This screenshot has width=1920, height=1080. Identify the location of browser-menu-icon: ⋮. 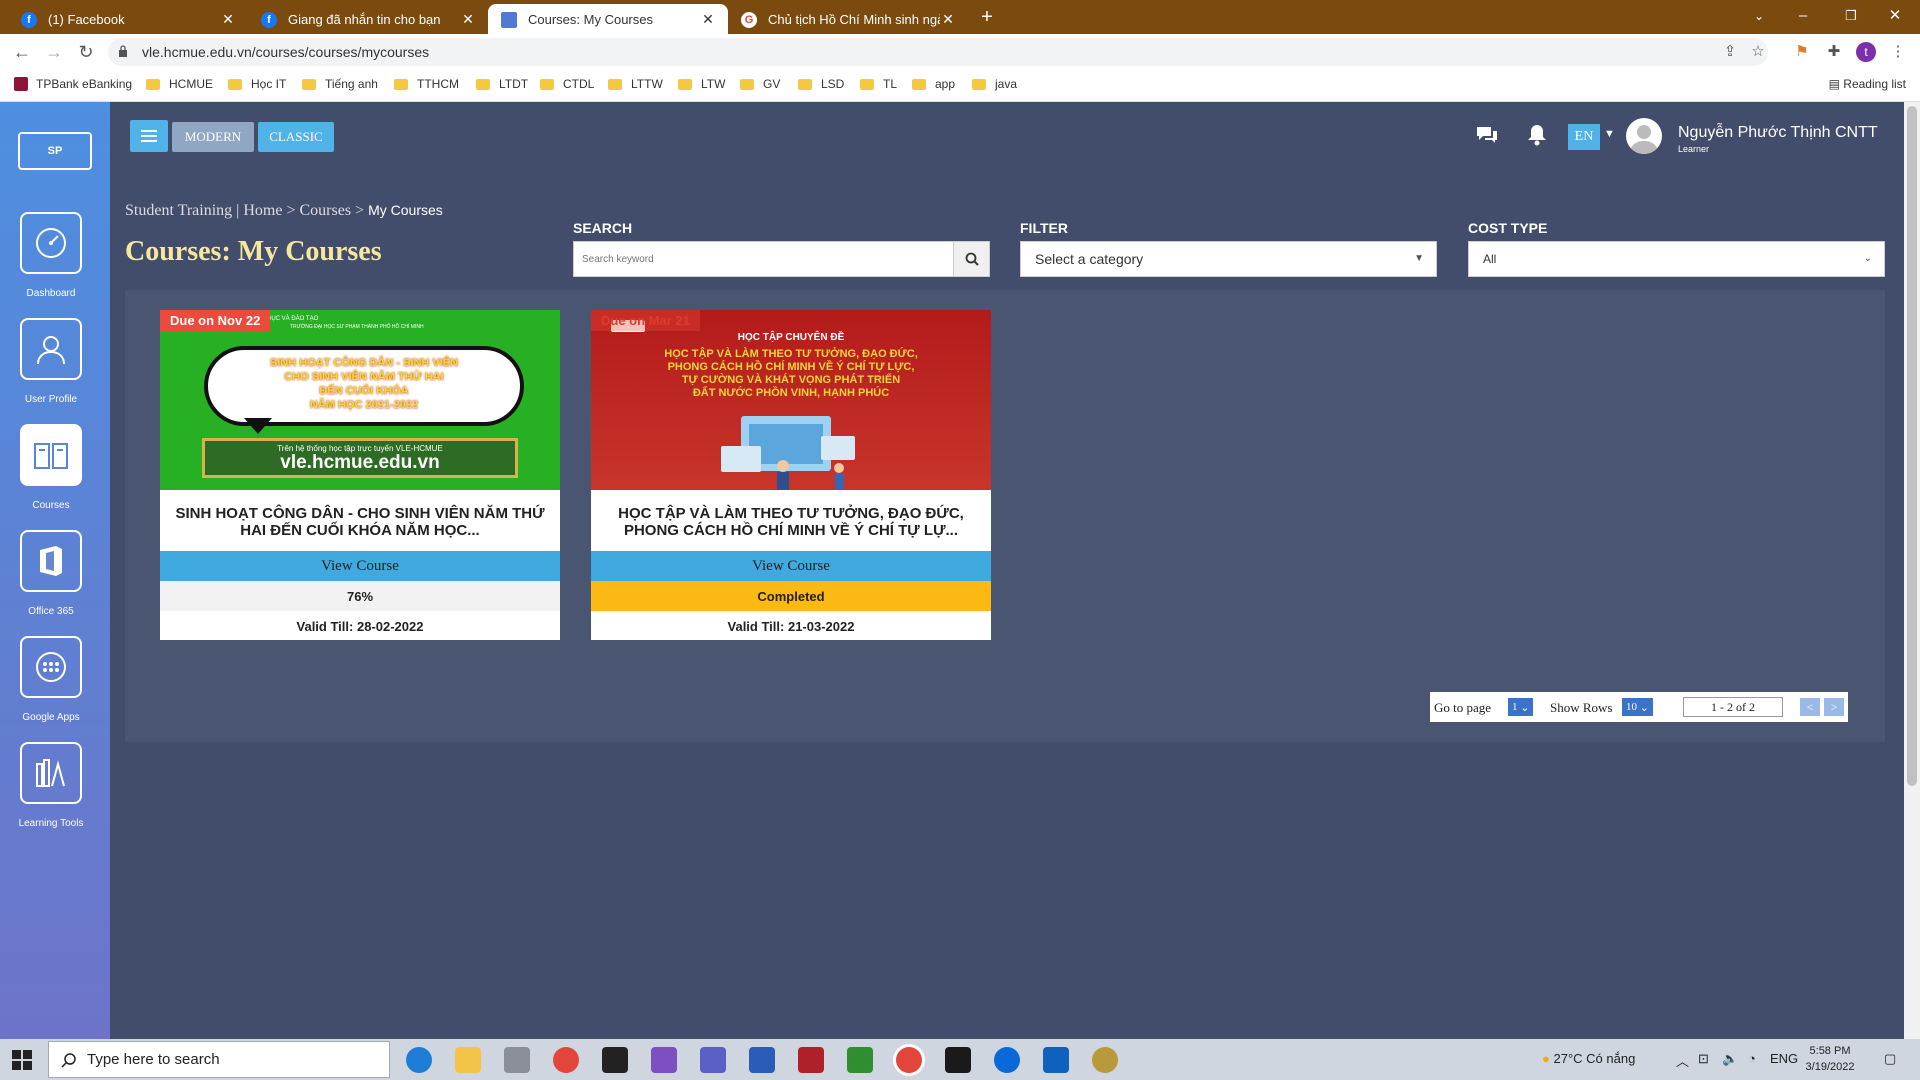
(1898, 52).